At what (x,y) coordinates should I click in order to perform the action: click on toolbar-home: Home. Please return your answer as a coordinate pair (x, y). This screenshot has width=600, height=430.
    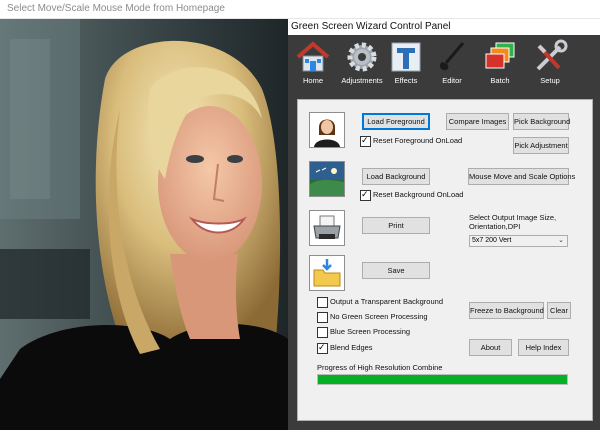
    Looking at the image, I should click on (313, 65).